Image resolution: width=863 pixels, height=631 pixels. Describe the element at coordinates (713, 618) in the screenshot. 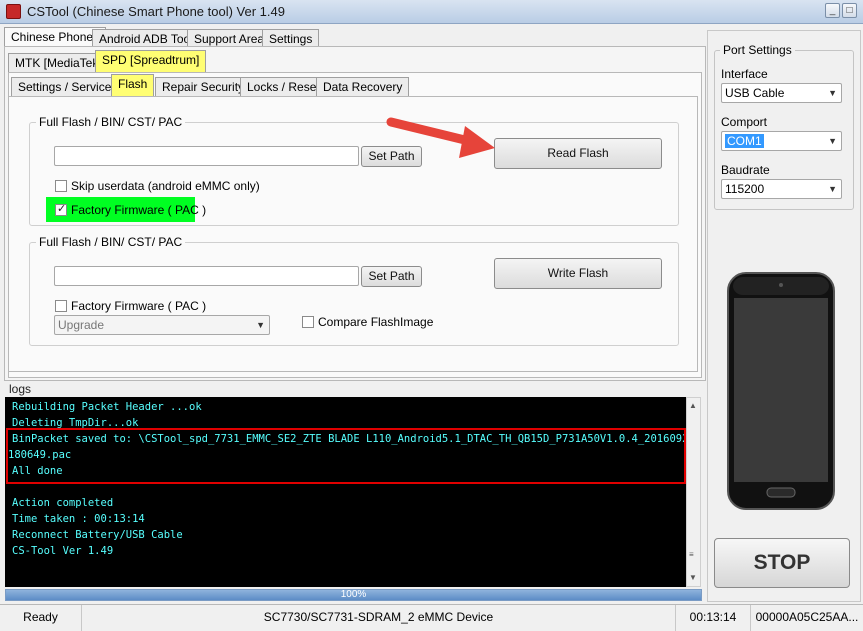

I see `status-elapsed: 00:13:14` at that location.